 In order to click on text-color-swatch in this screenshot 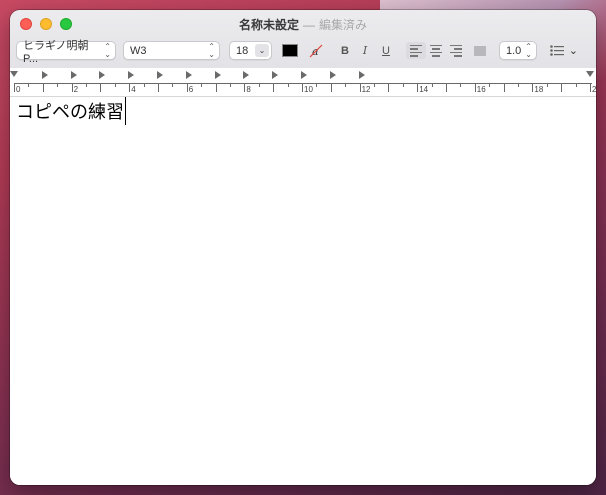, I will do `click(290, 50)`.